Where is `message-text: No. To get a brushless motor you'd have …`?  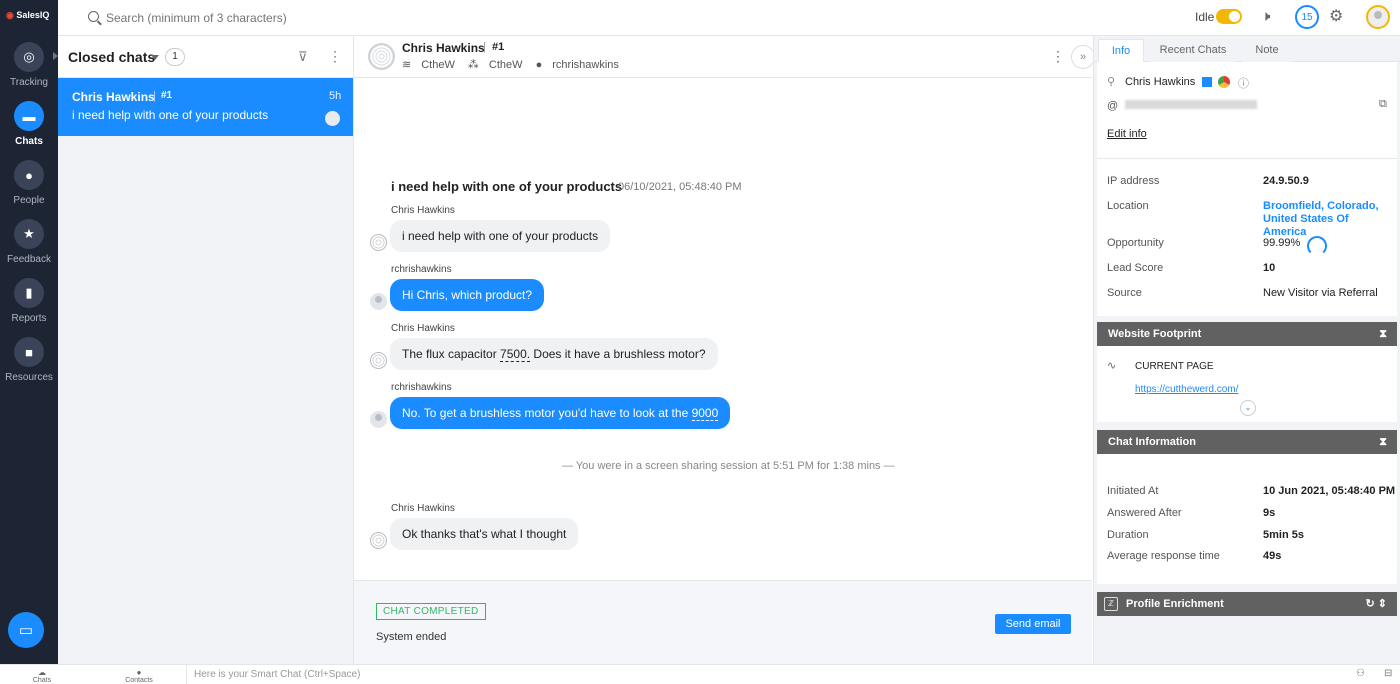
message-text: No. To get a brushless motor you'd have … is located at coordinates (547, 413).